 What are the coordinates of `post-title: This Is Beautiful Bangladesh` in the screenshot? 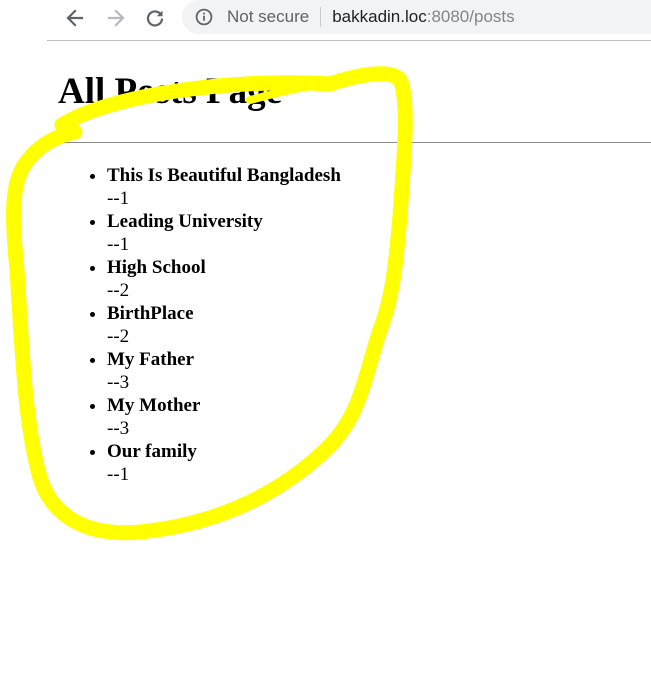 It's located at (224, 175).